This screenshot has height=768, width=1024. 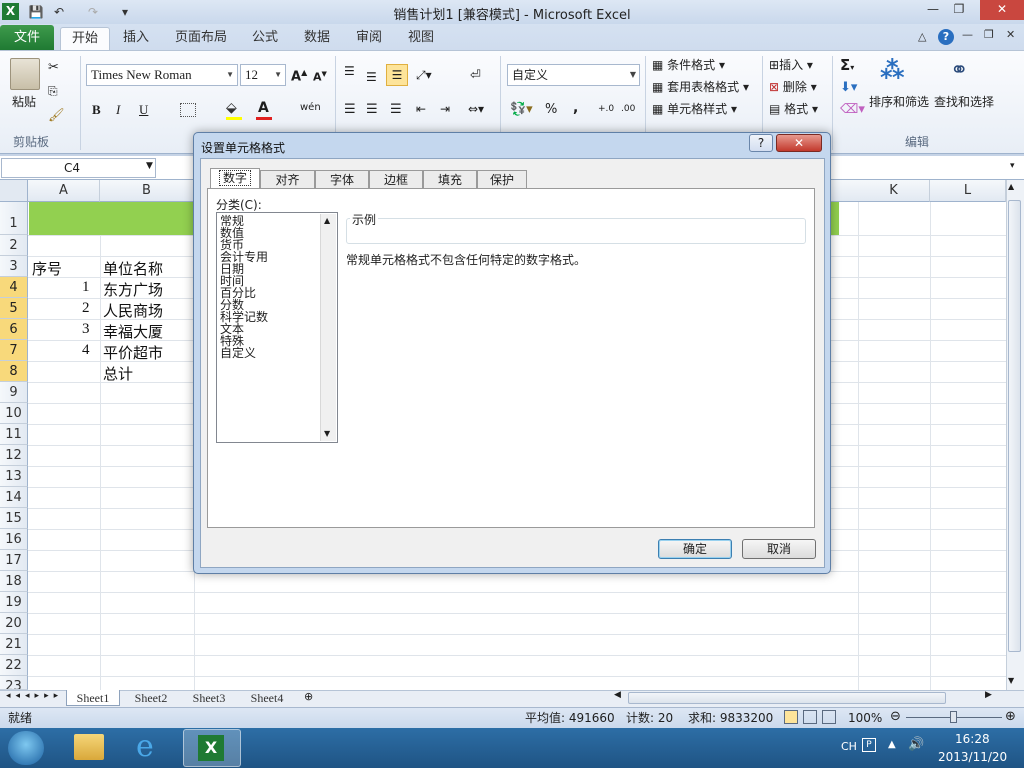 What do you see at coordinates (267, 698) in the screenshot?
I see `sheet-tab-4: Sheet4` at bounding box center [267, 698].